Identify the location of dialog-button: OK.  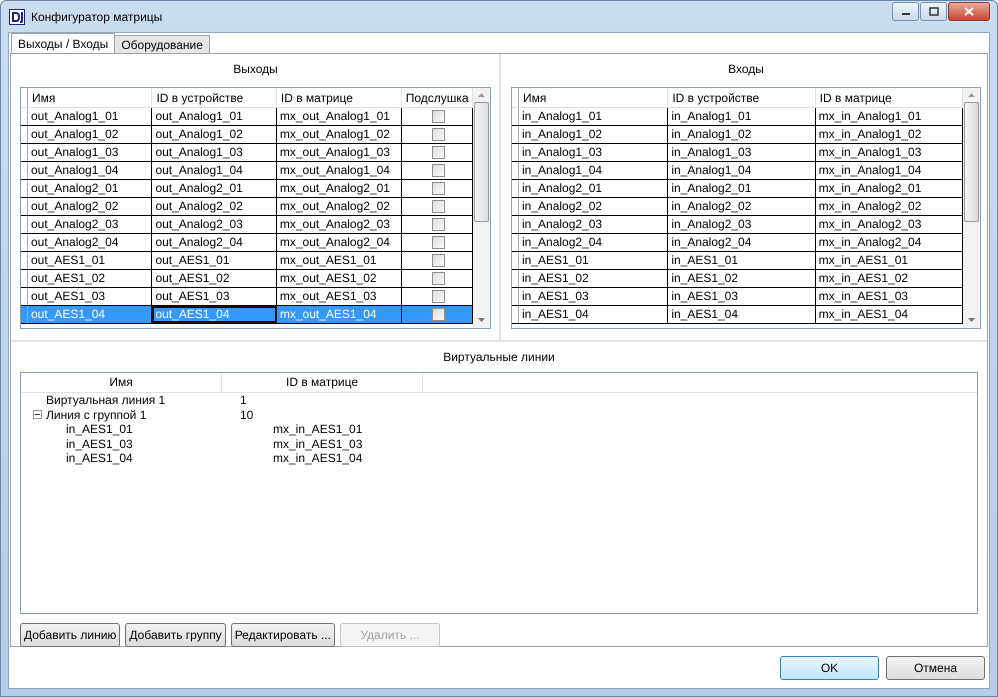
(829, 668).